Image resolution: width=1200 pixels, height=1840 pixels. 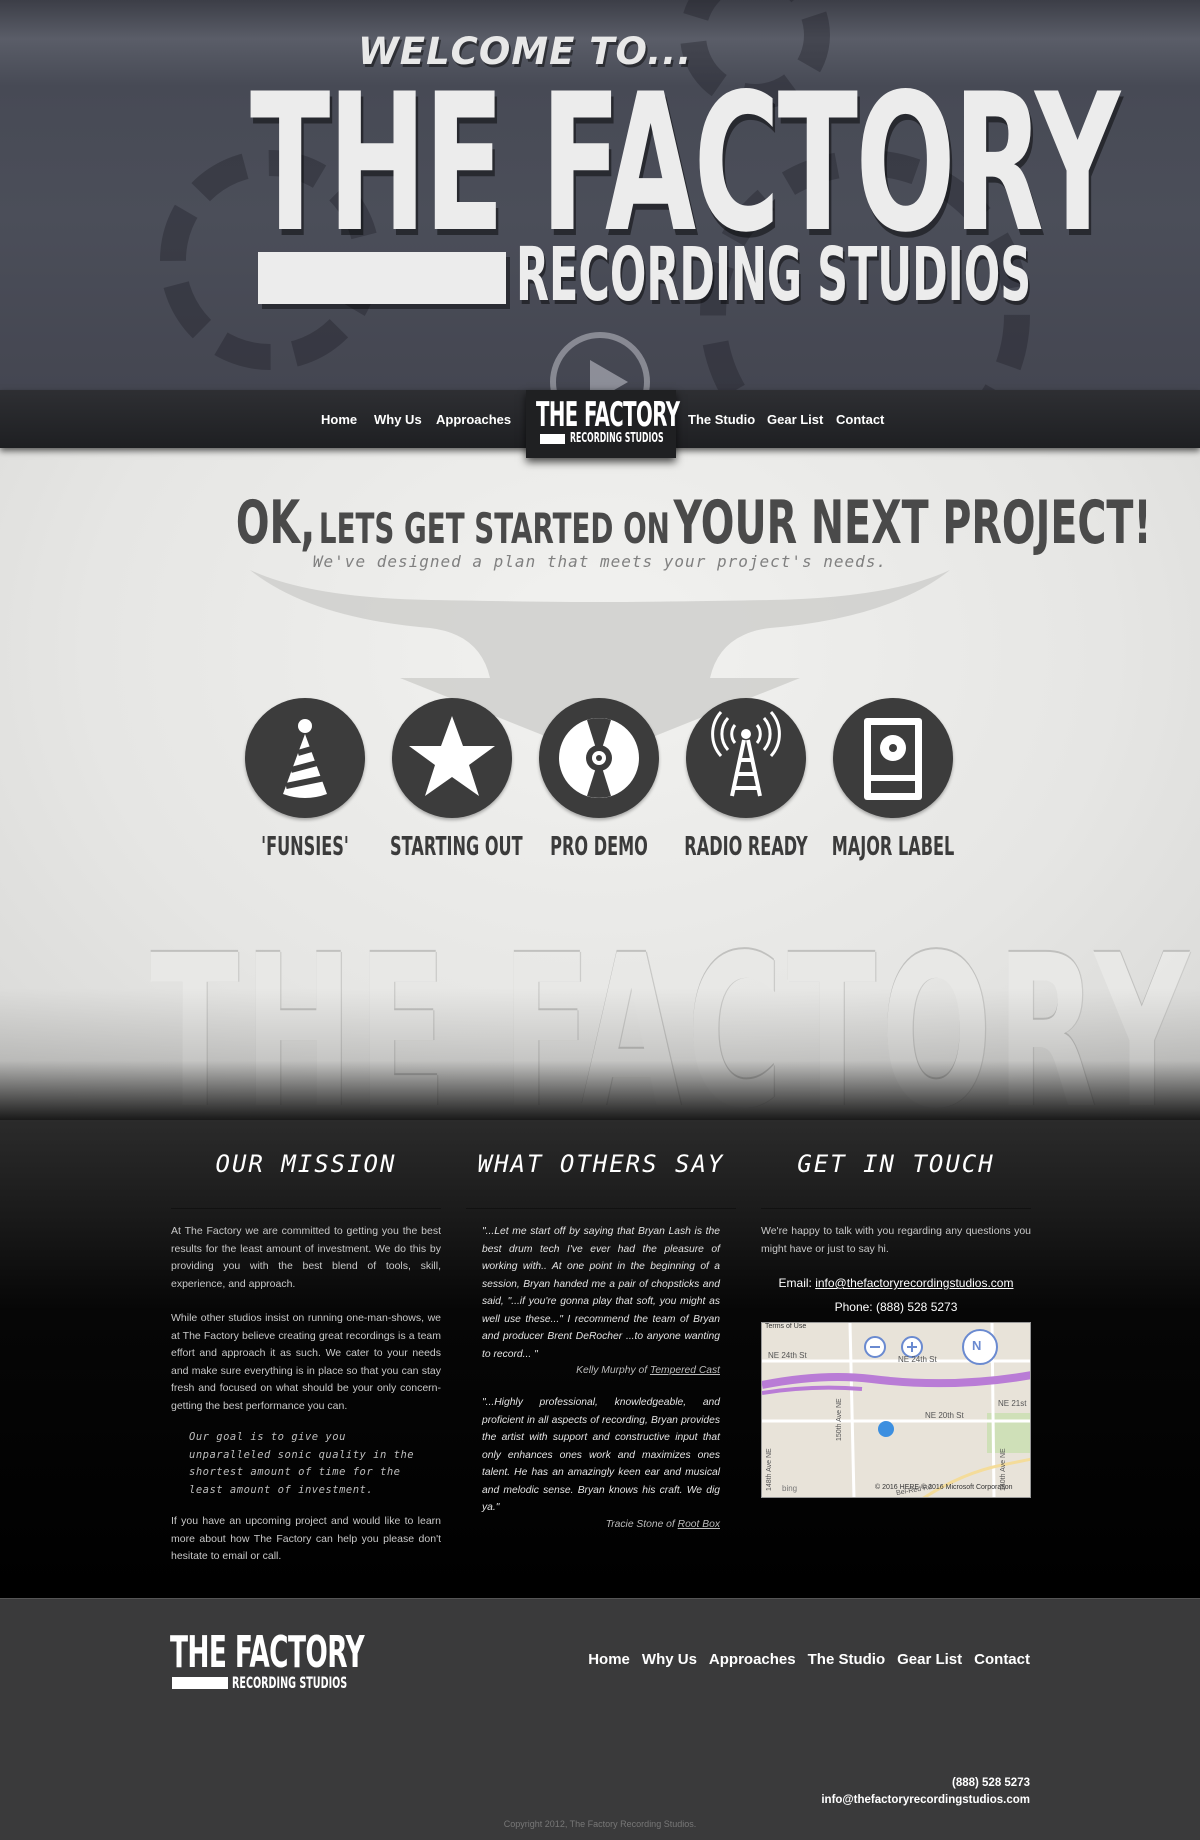 I want to click on nav-contact: Contact, so click(x=860, y=419).